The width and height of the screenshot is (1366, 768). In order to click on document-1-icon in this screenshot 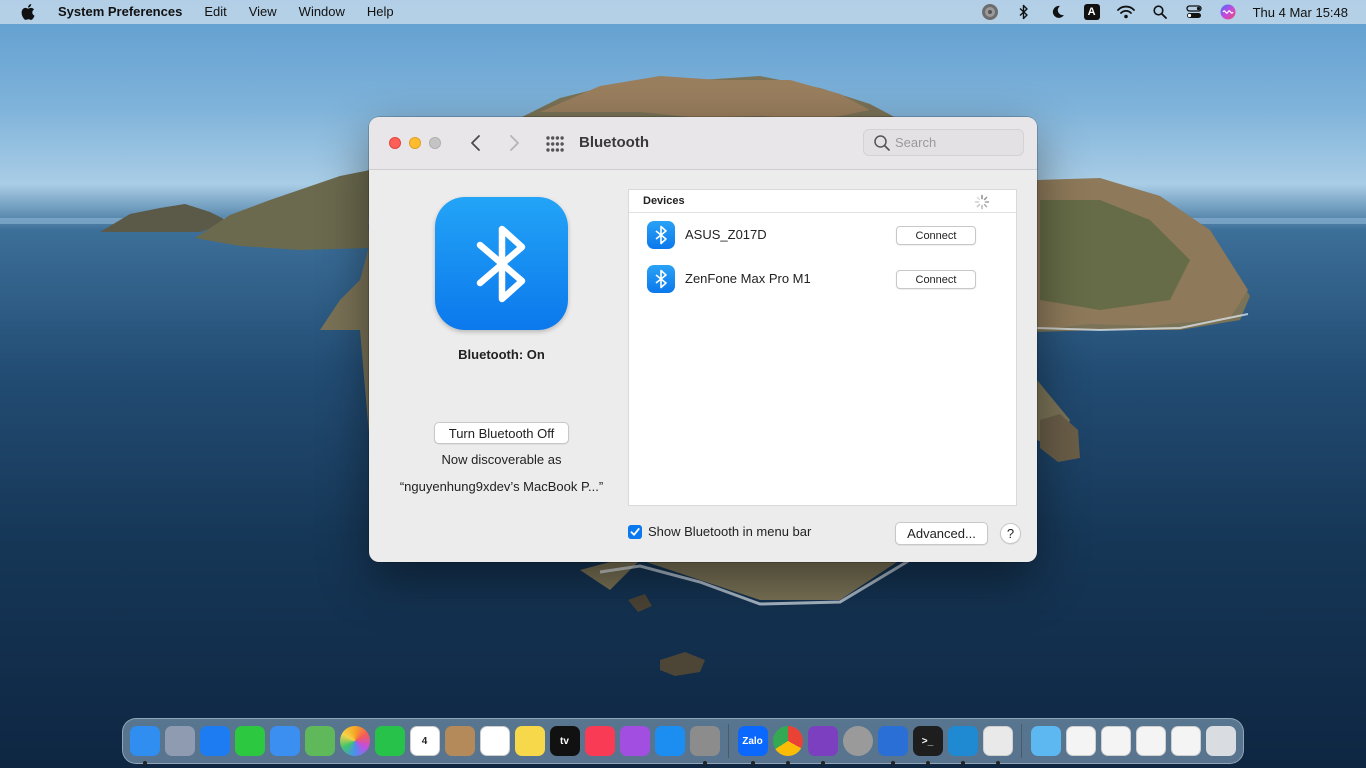, I will do `click(1080, 741)`.